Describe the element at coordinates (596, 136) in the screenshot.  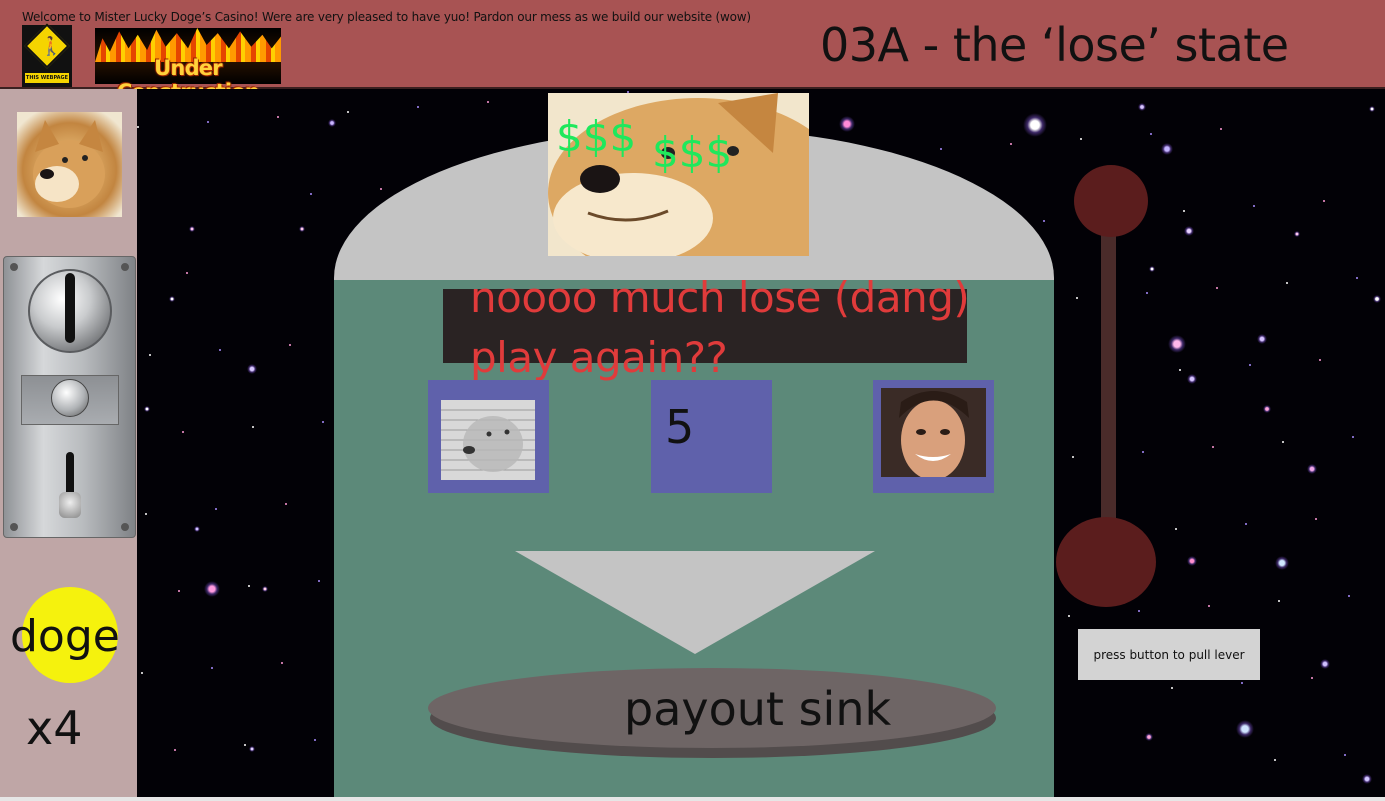
I see `dollar-signs-left: $$$` at that location.